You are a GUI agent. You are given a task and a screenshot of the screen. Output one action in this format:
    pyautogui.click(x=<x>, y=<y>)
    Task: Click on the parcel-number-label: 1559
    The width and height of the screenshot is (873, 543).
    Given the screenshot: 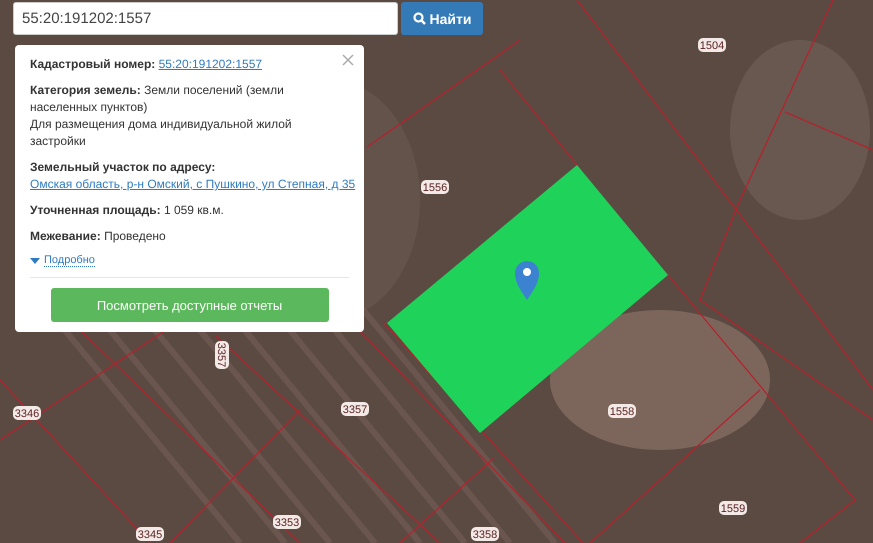 What is the action you would take?
    pyautogui.click(x=733, y=508)
    